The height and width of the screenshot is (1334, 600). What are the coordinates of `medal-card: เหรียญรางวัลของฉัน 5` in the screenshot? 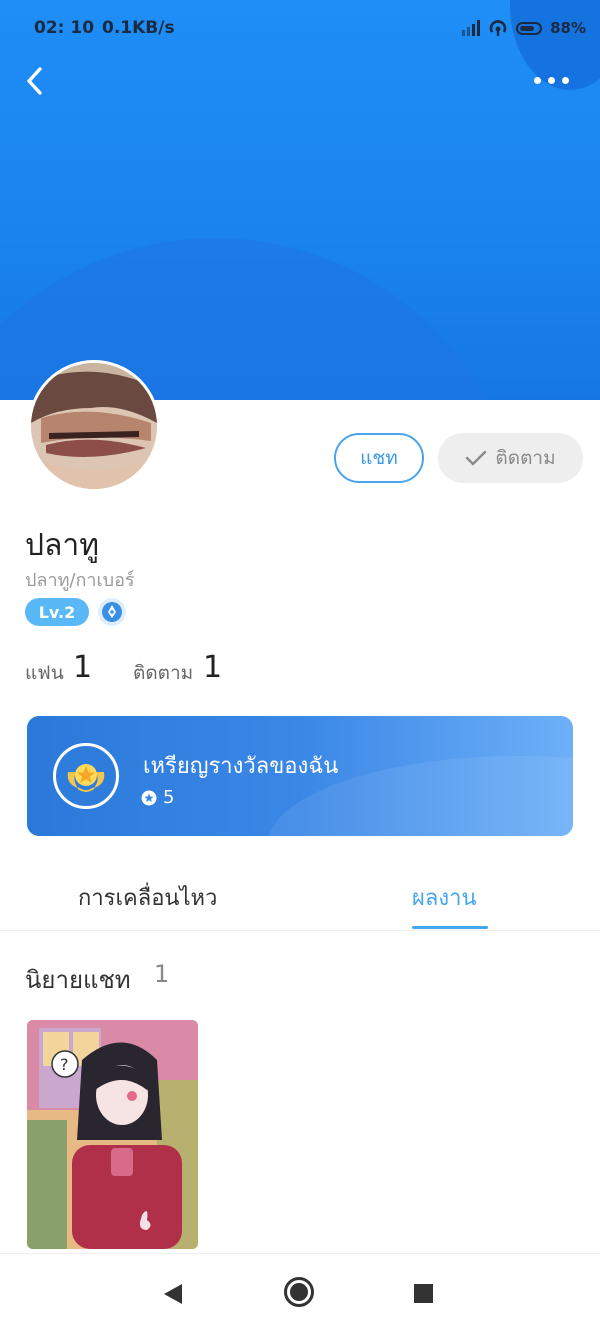 It's located at (300, 776).